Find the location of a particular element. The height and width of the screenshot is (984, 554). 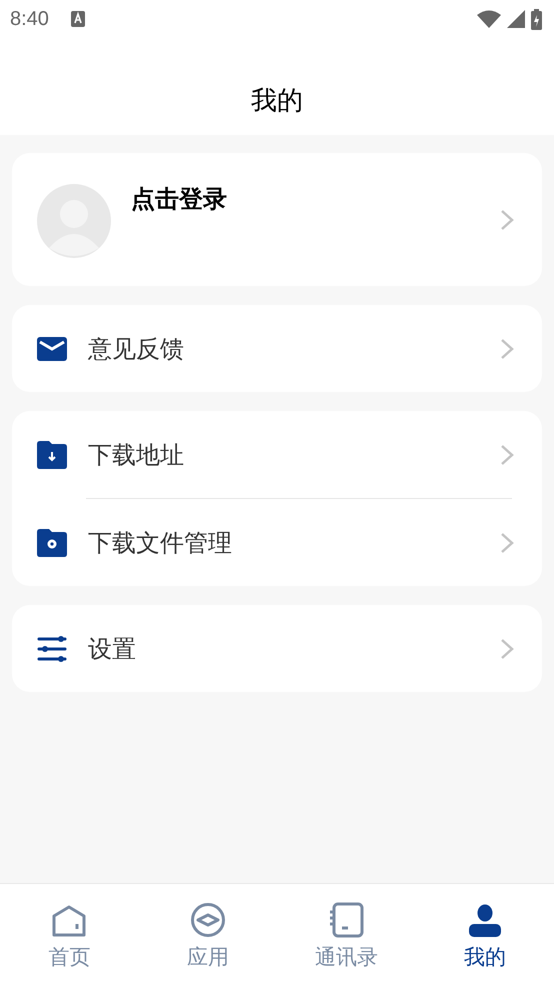

profile-card: 点击登录 is located at coordinates (277, 219).